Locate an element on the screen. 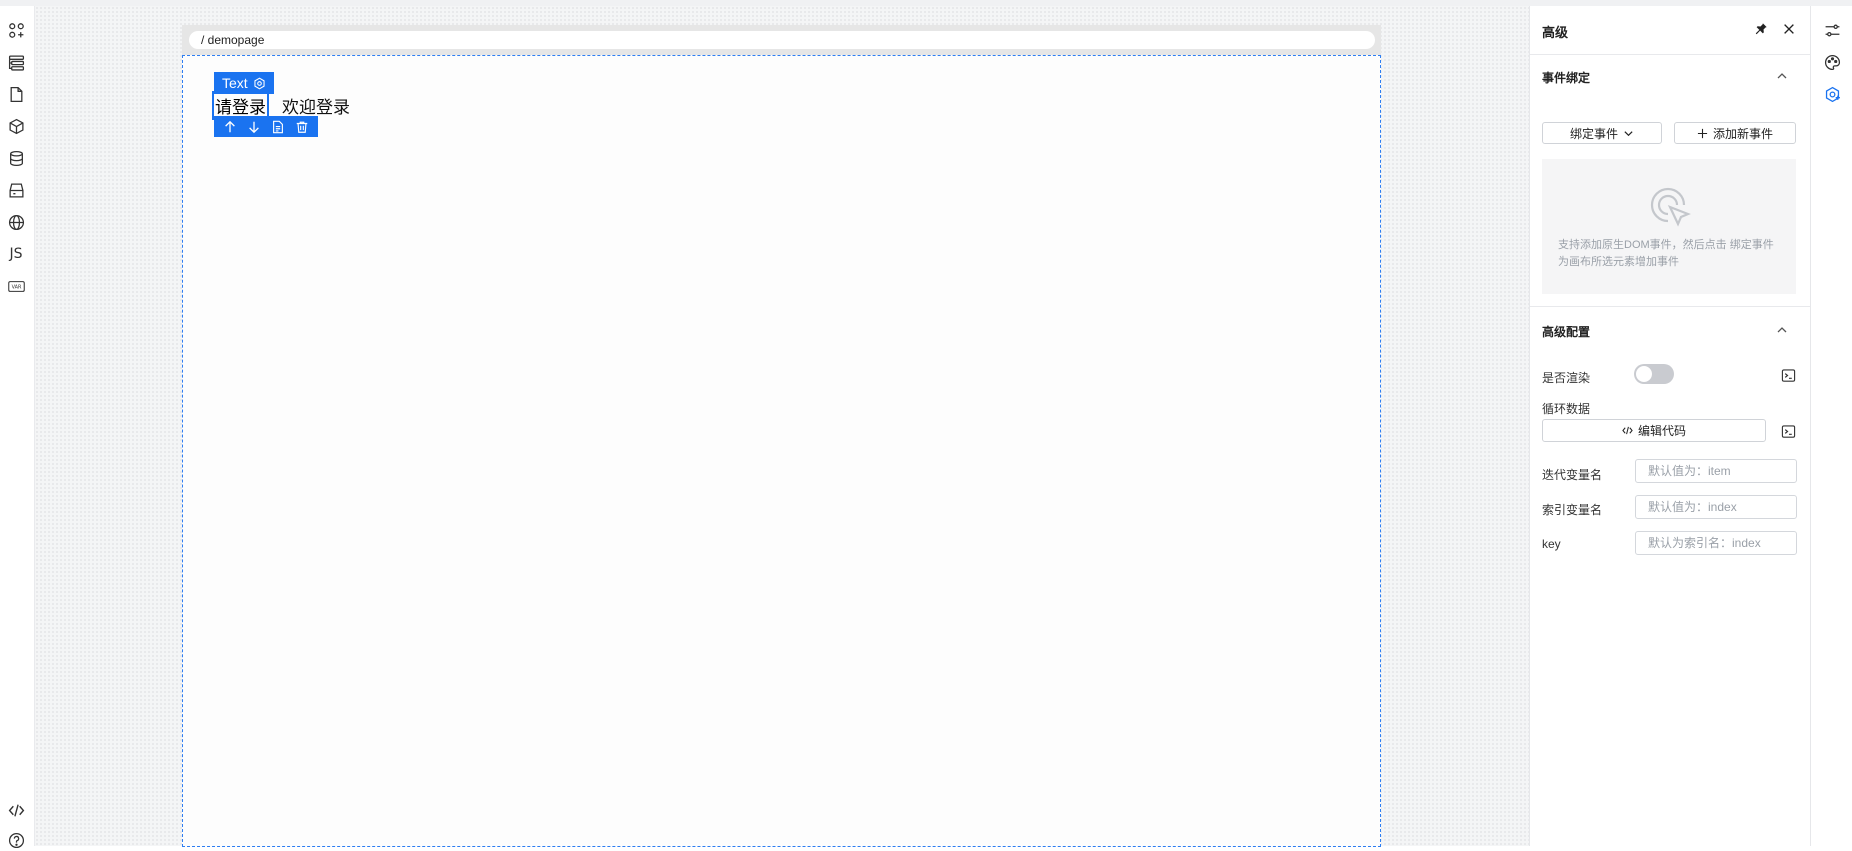 The height and width of the screenshot is (851, 1852). var-icon: VAR is located at coordinates (16, 286).